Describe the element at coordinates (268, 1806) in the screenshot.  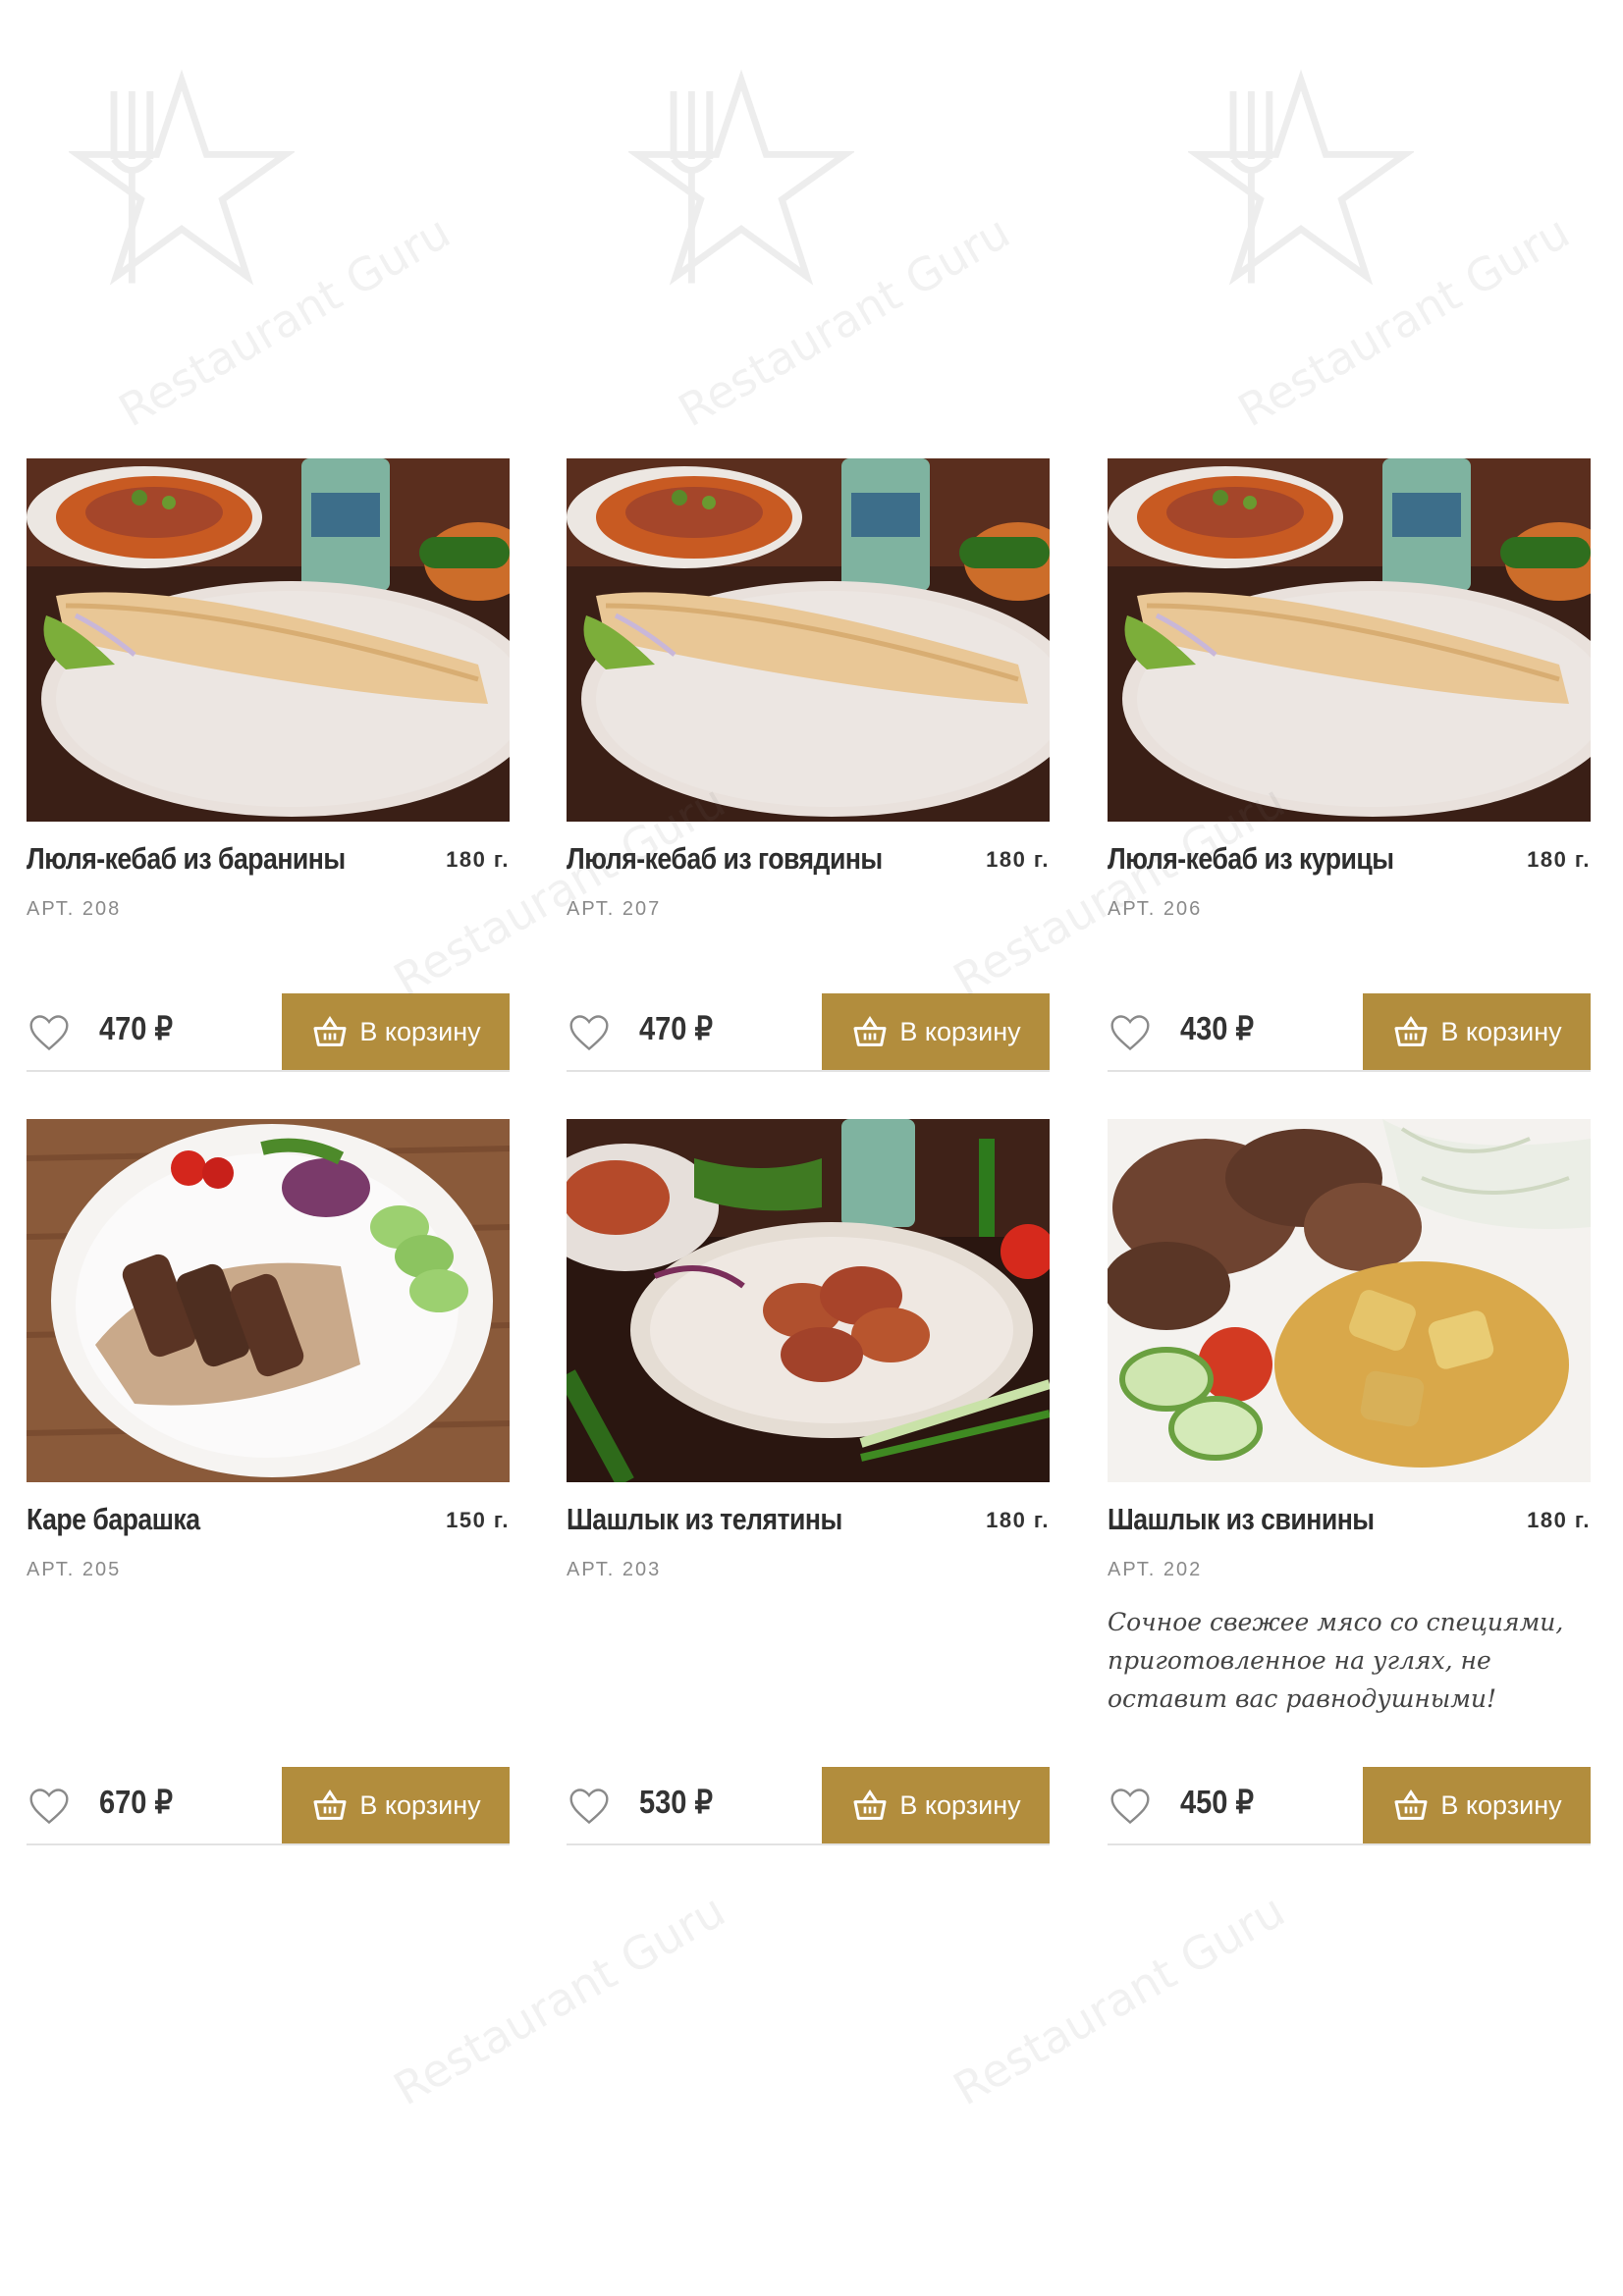
I see `product-footer: 670 ₽ В корзину` at that location.